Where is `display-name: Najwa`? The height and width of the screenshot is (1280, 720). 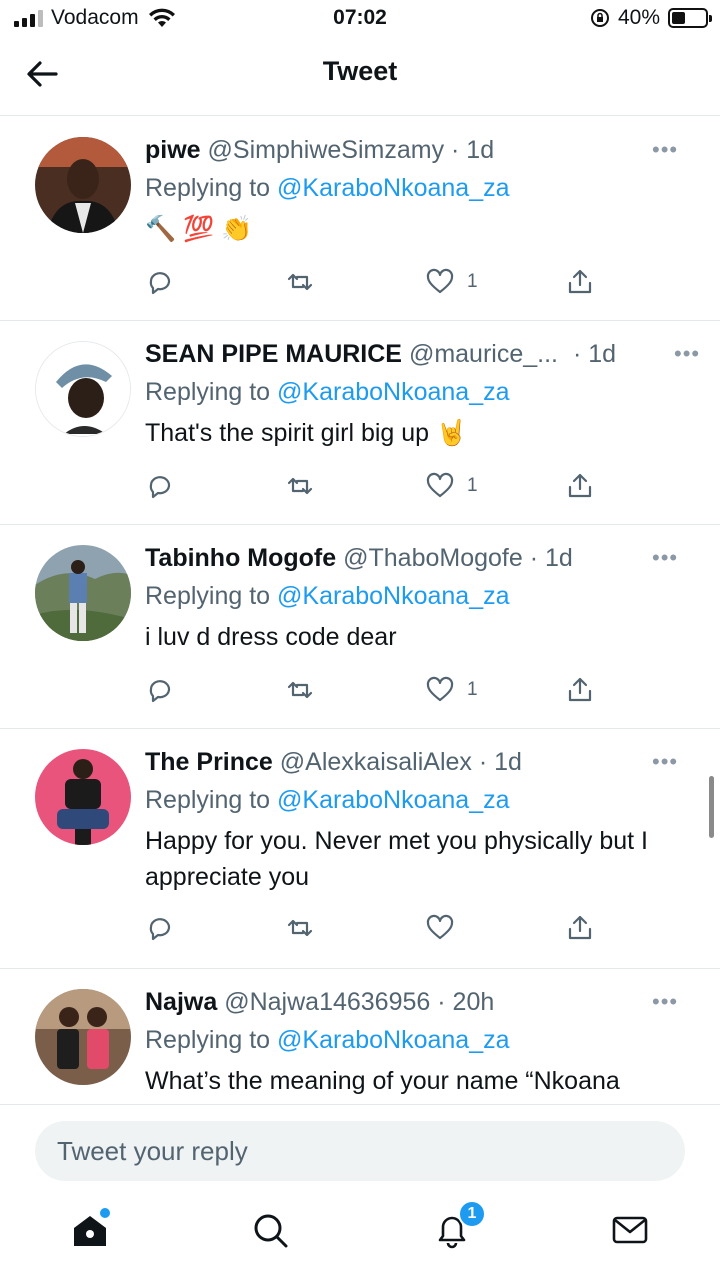 display-name: Najwa is located at coordinates (181, 1002).